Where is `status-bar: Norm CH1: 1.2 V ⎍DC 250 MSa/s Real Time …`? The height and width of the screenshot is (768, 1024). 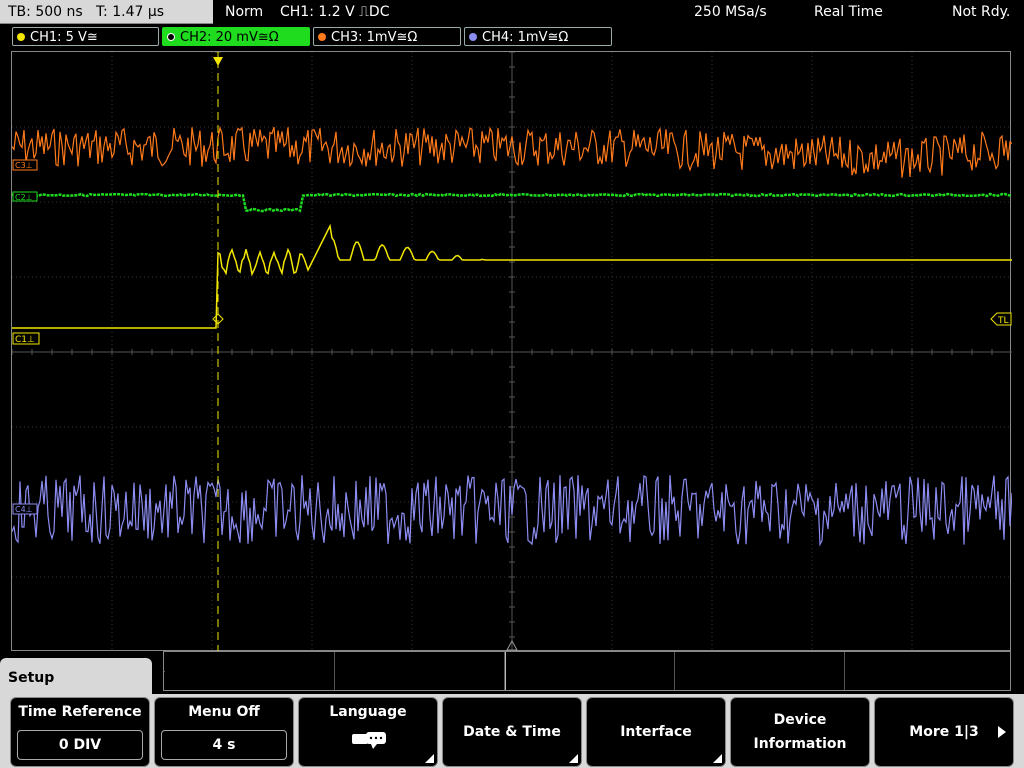 status-bar: Norm CH1: 1.2 V ⎍DC 250 MSa/s Real Time … is located at coordinates (619, 12).